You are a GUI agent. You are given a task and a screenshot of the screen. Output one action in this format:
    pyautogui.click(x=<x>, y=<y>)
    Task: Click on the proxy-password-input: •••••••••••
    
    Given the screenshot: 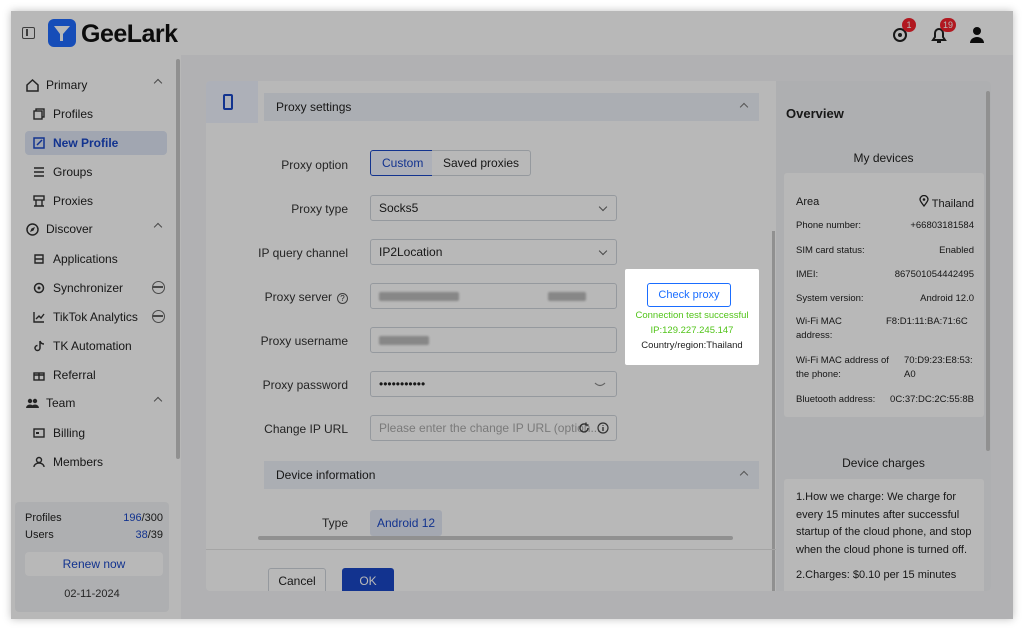 What is the action you would take?
    pyautogui.click(x=493, y=384)
    